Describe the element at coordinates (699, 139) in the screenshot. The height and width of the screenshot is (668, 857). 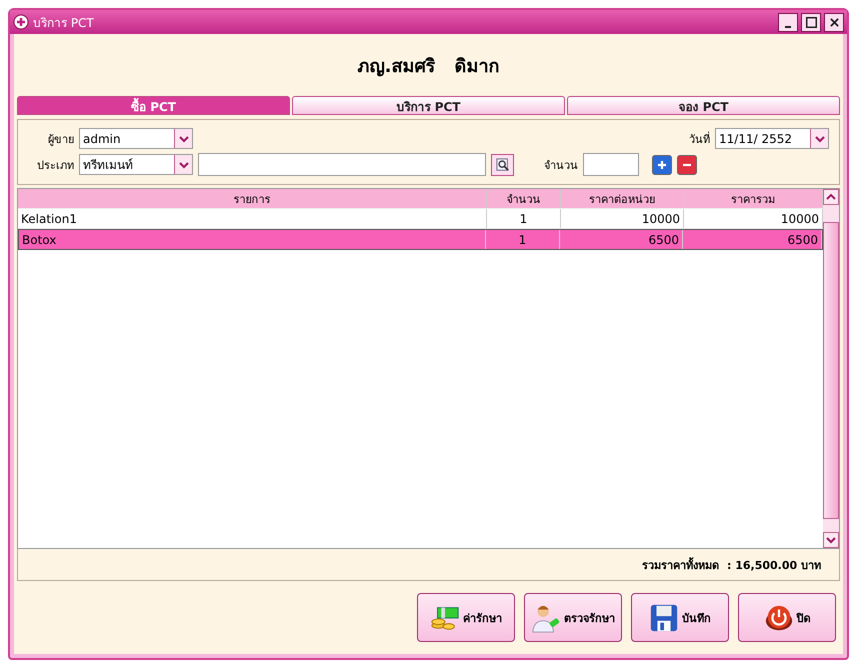
I see `field-label: วันที่` at that location.